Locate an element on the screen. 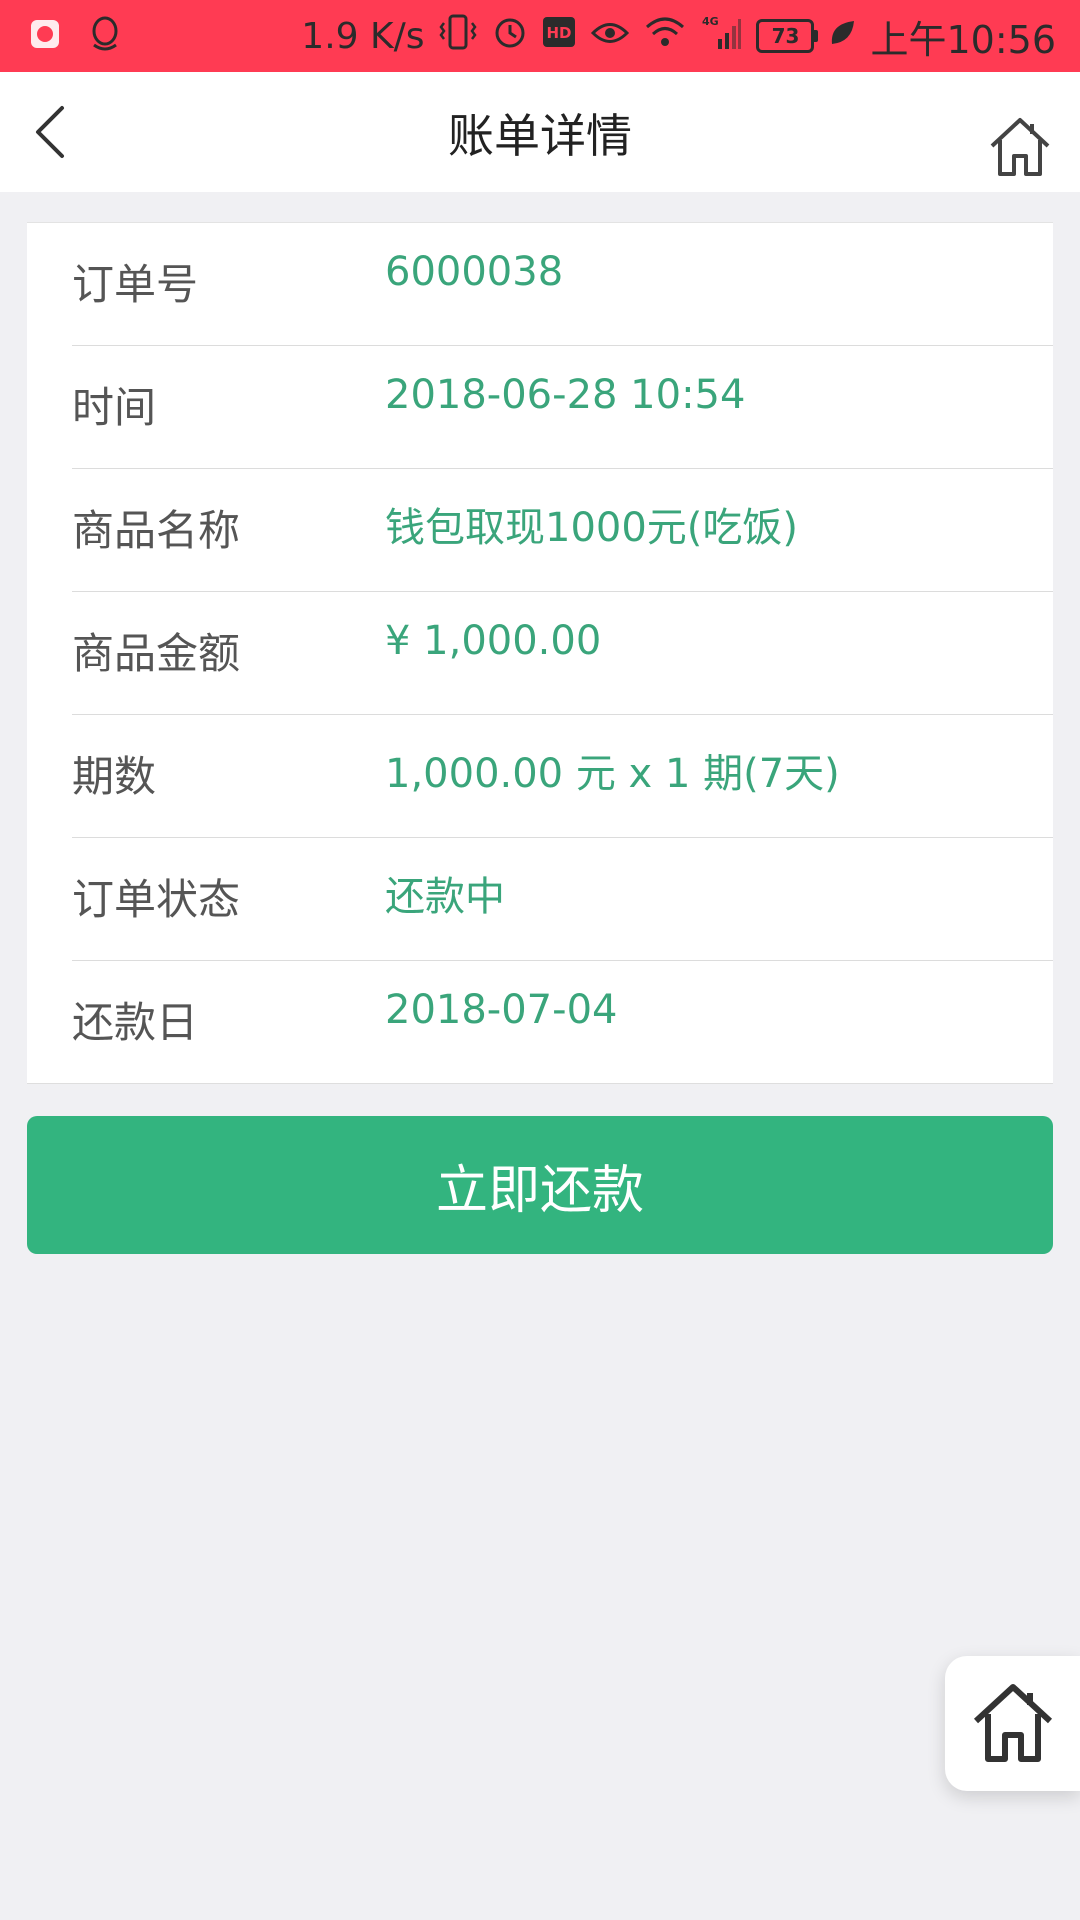 The width and height of the screenshot is (1080, 1920). status-bar: 1.9 K/s HD 4G 73 上午10:56 is located at coordinates (540, 36).